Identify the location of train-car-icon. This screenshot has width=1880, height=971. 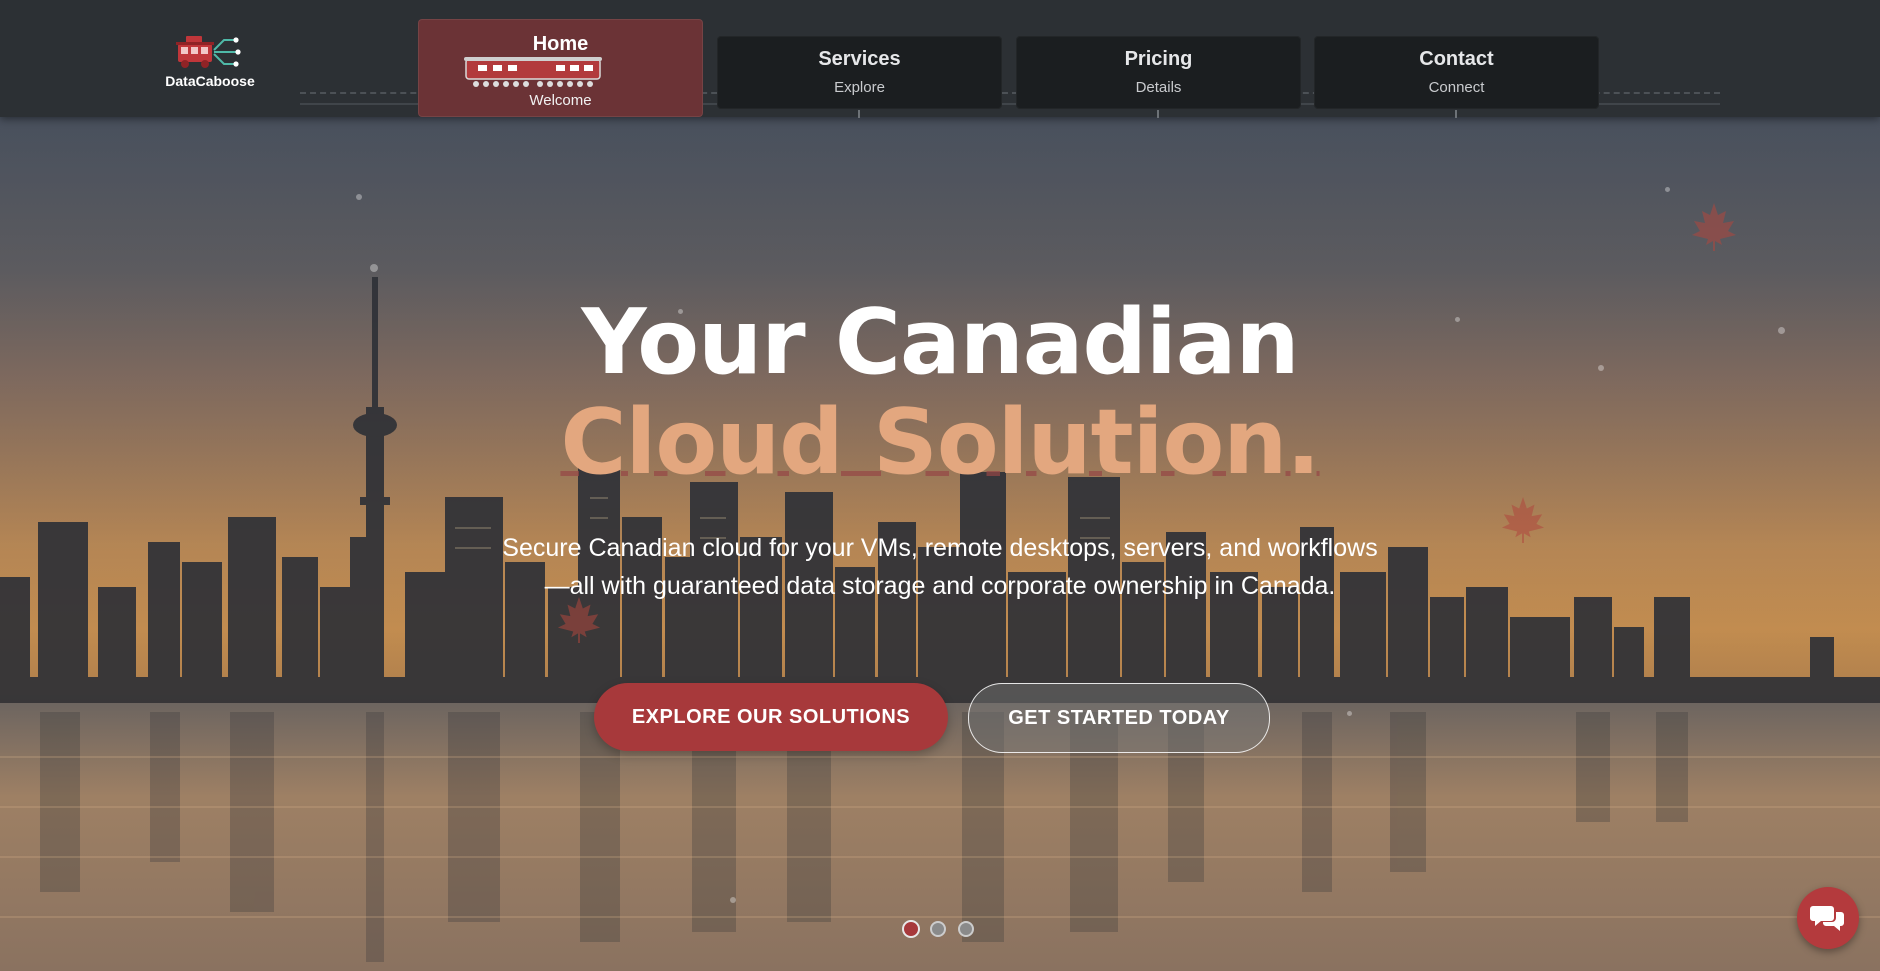
(533, 72).